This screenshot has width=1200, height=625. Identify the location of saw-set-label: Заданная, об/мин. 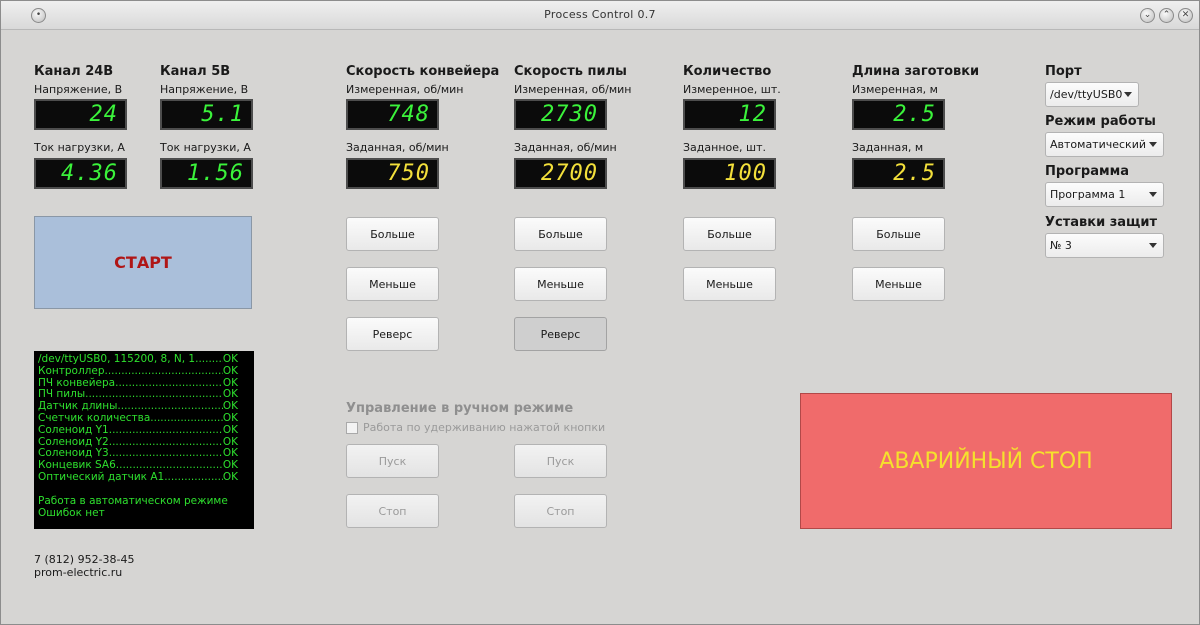
(565, 147).